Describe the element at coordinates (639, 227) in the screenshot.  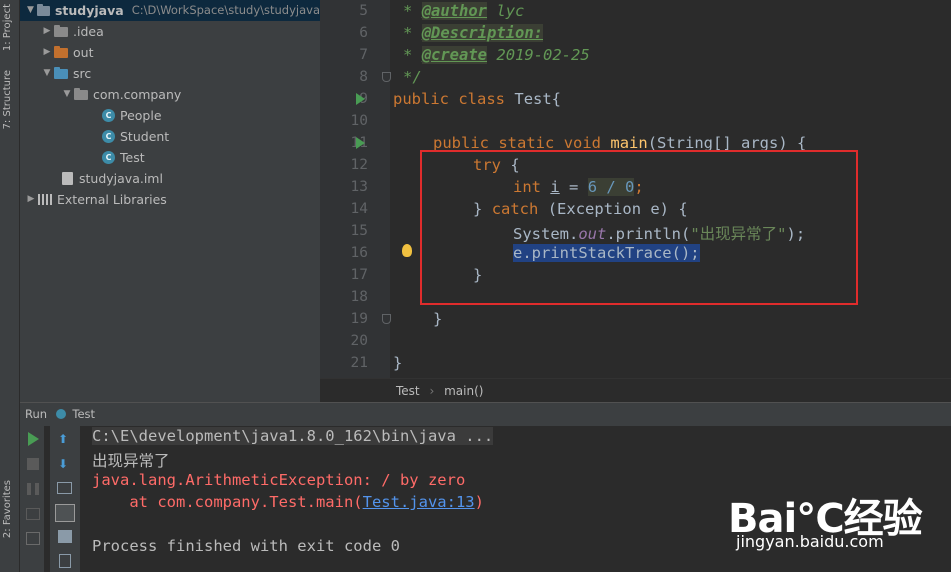
I see `highlight-annotation-box` at that location.